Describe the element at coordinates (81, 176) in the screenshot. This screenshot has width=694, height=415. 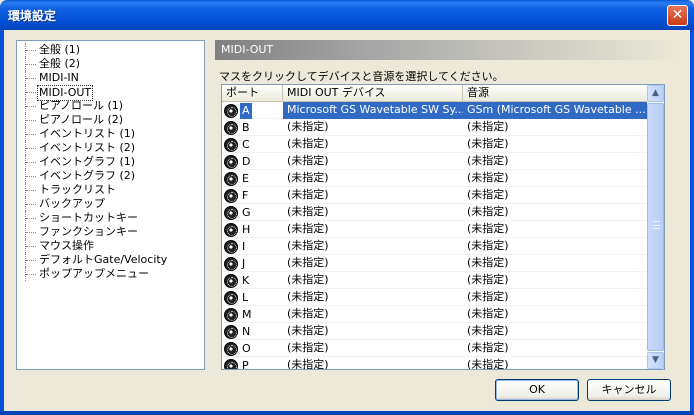
I see `tree-item: イベントグラフ (2)` at that location.